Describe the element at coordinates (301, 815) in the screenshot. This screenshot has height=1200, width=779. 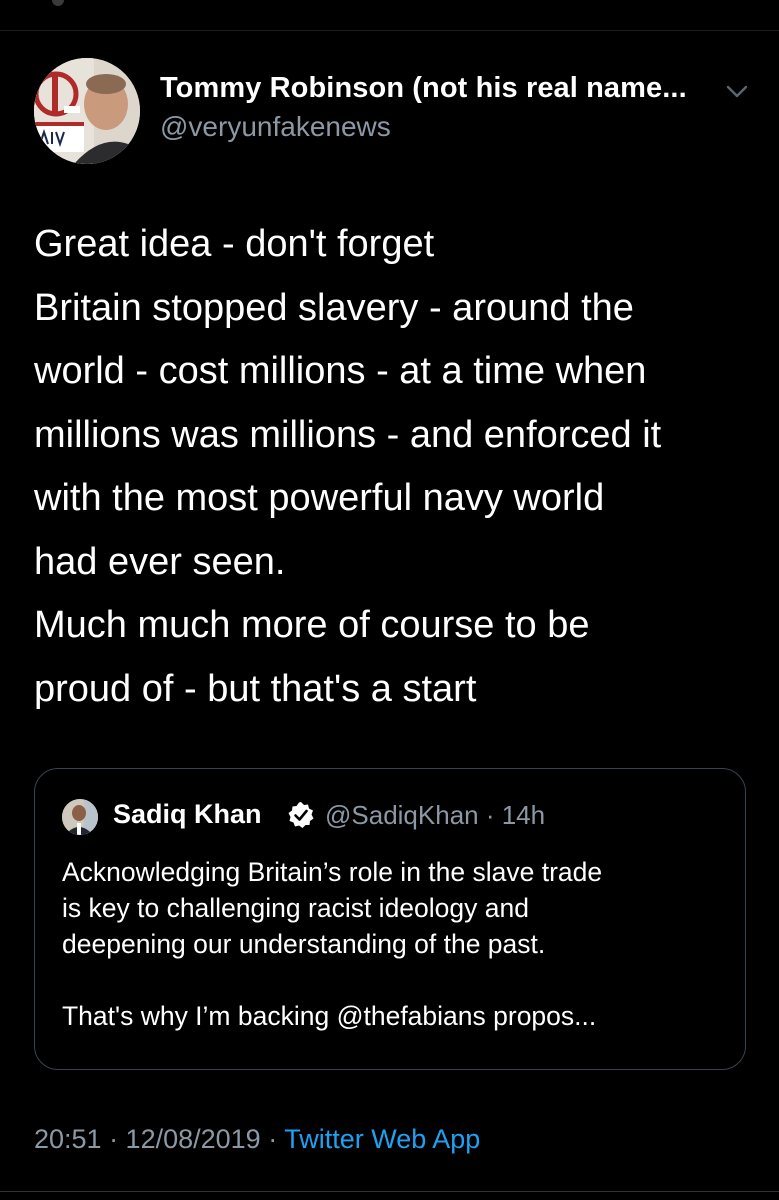
I see `verified-badge-icon` at that location.